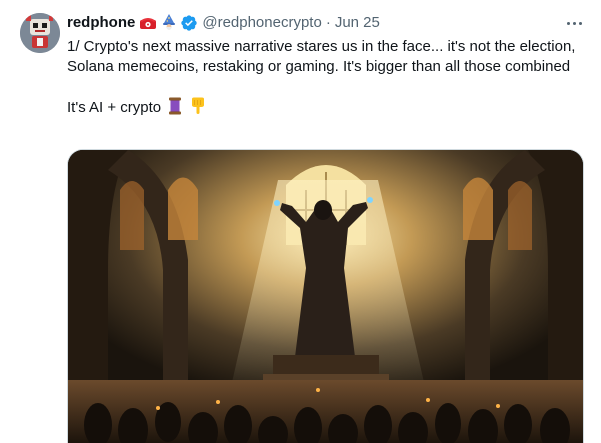 This screenshot has height=443, width=601. I want to click on tweet-header: redphone @redphonecrypto · Jun 25, so click(223, 23).